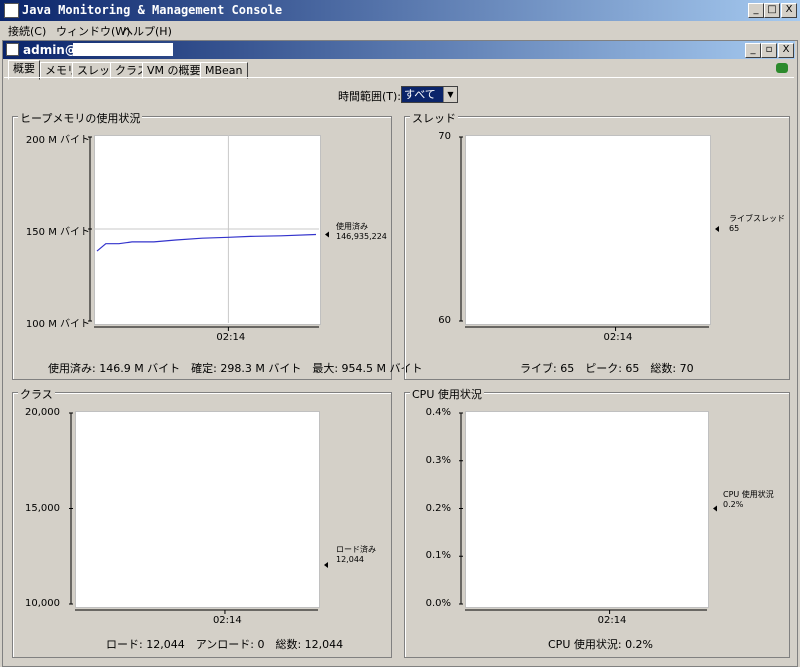 The width and height of the screenshot is (800, 667). I want to click on classes-ytick-label: 20,000, so click(42, 412).